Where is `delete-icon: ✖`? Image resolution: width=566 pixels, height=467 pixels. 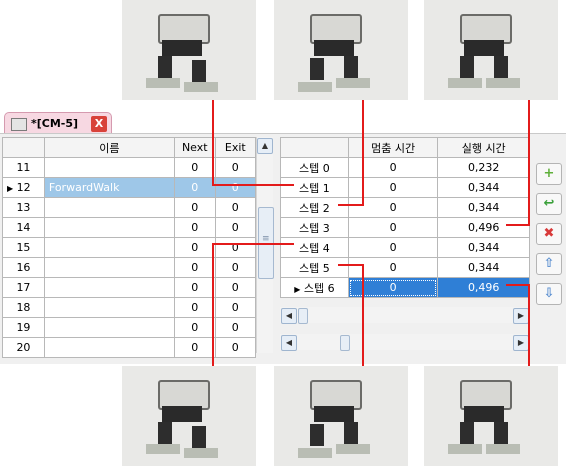
delete-icon: ✖ is located at coordinates (549, 233).